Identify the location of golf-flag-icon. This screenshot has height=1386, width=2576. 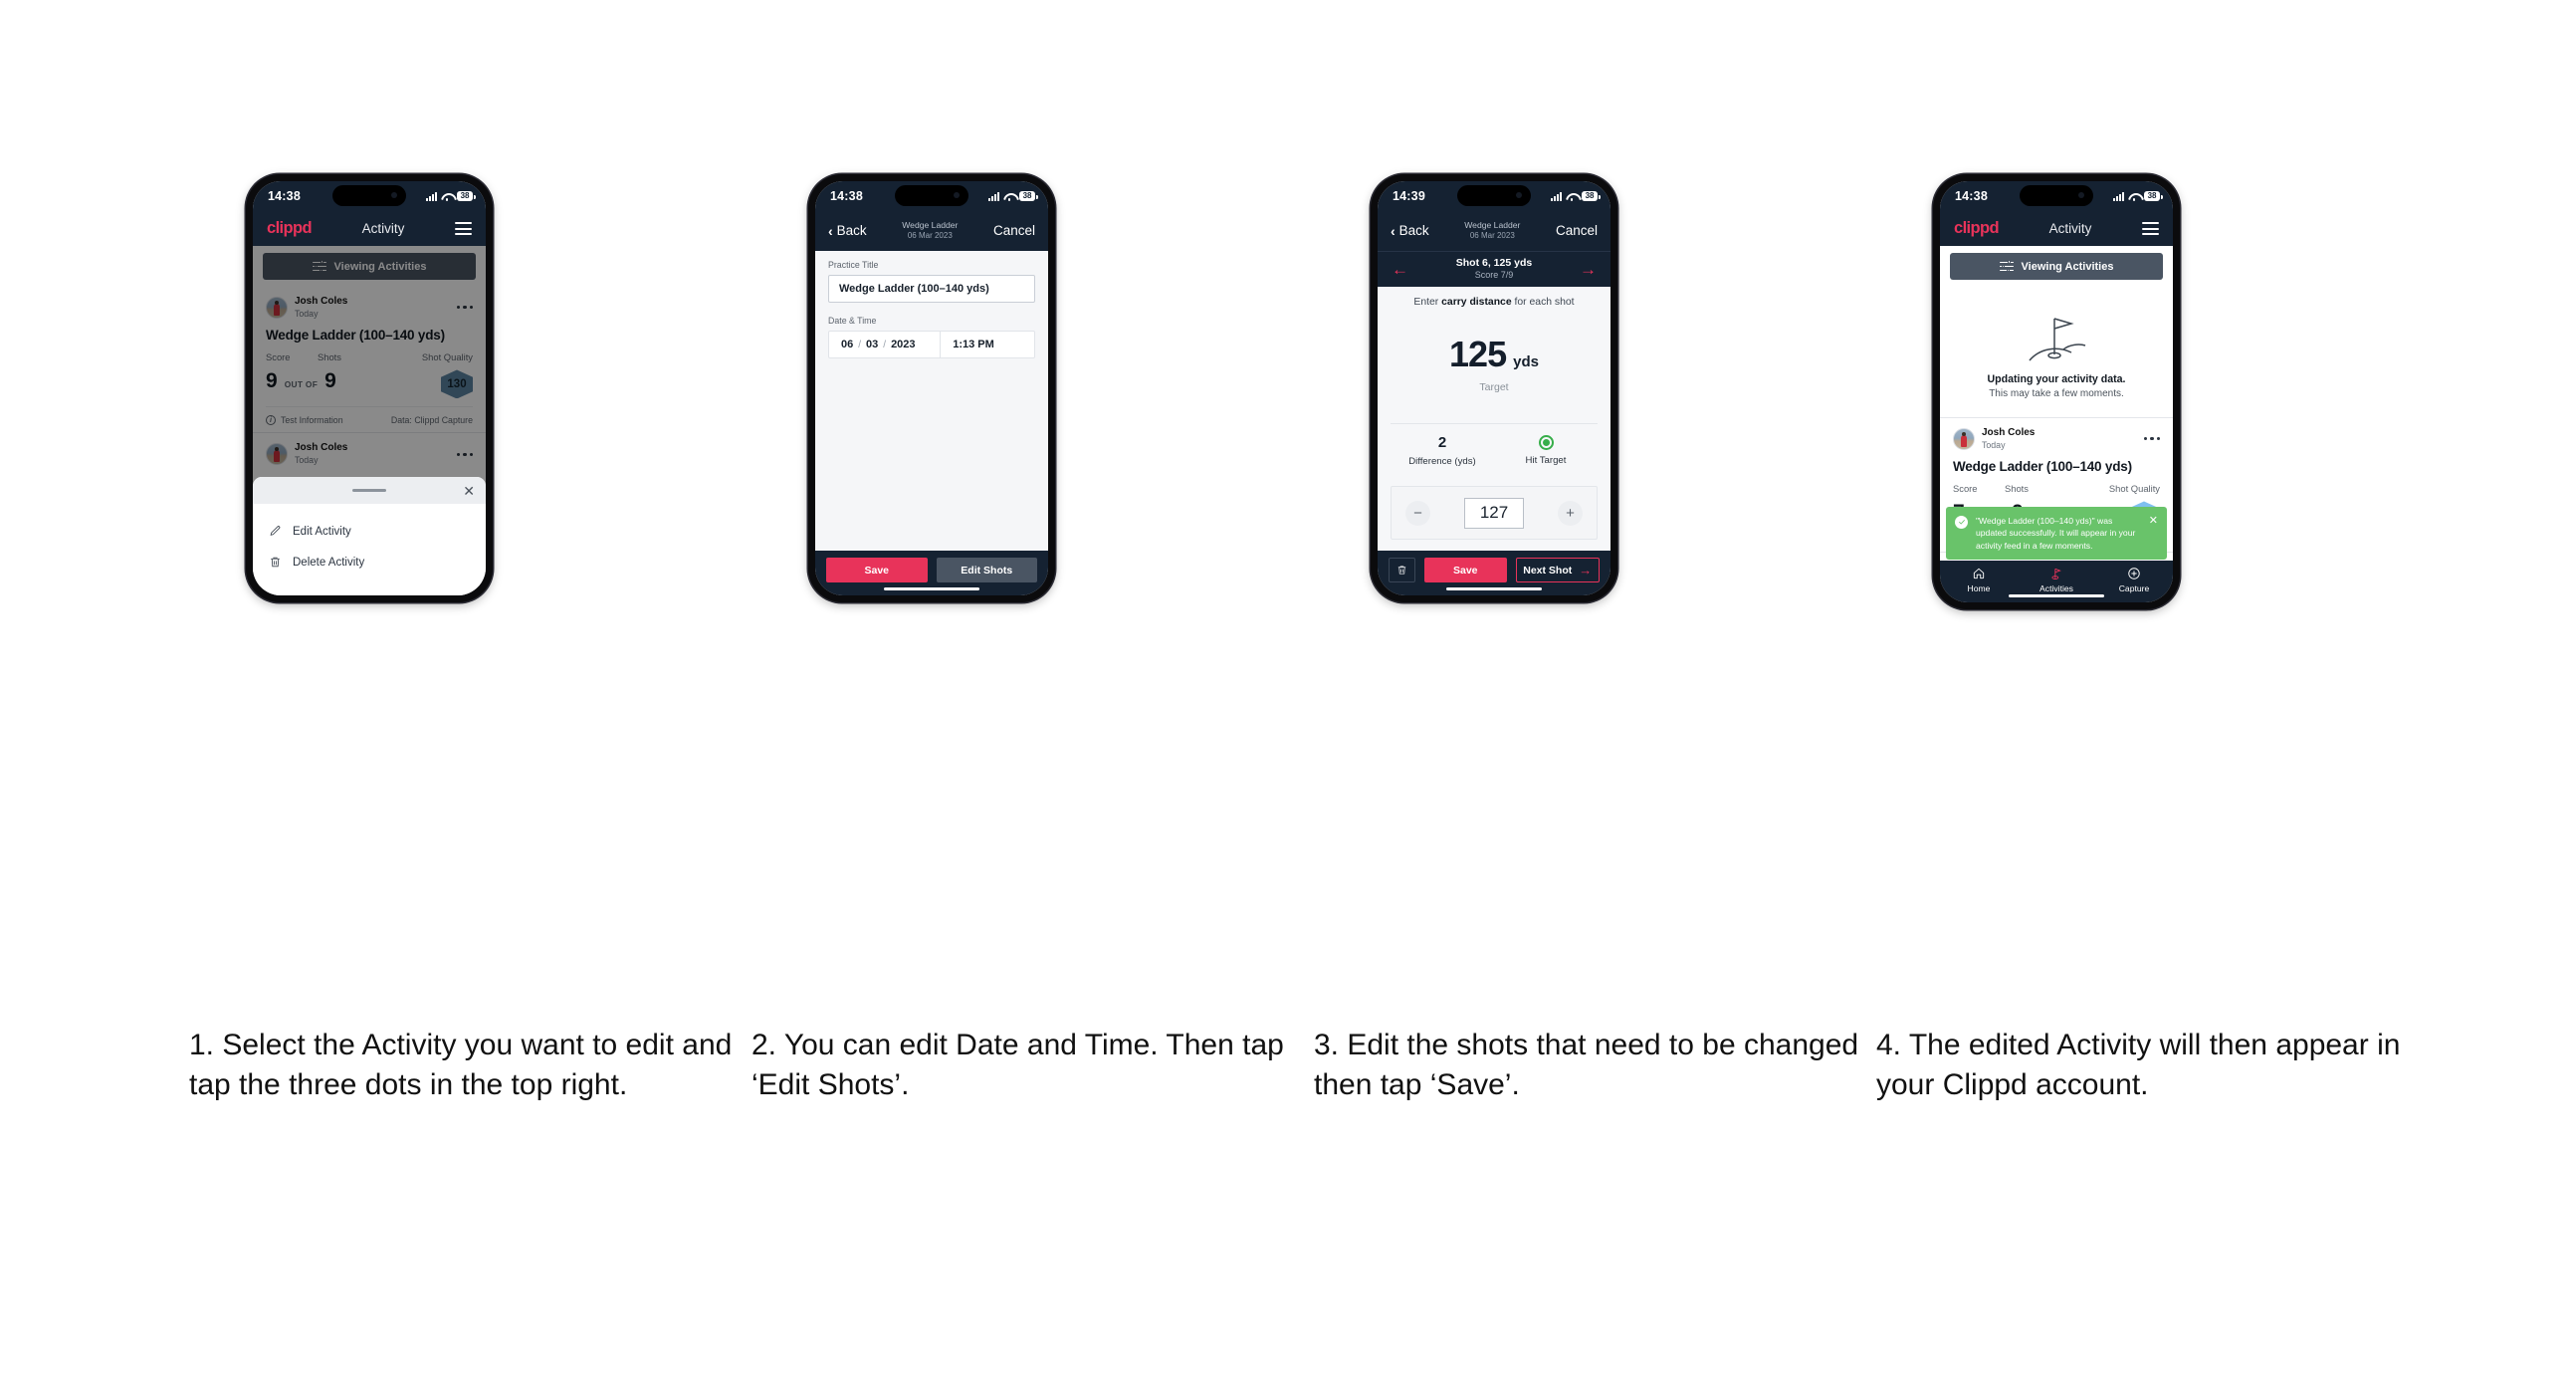
(2056, 573).